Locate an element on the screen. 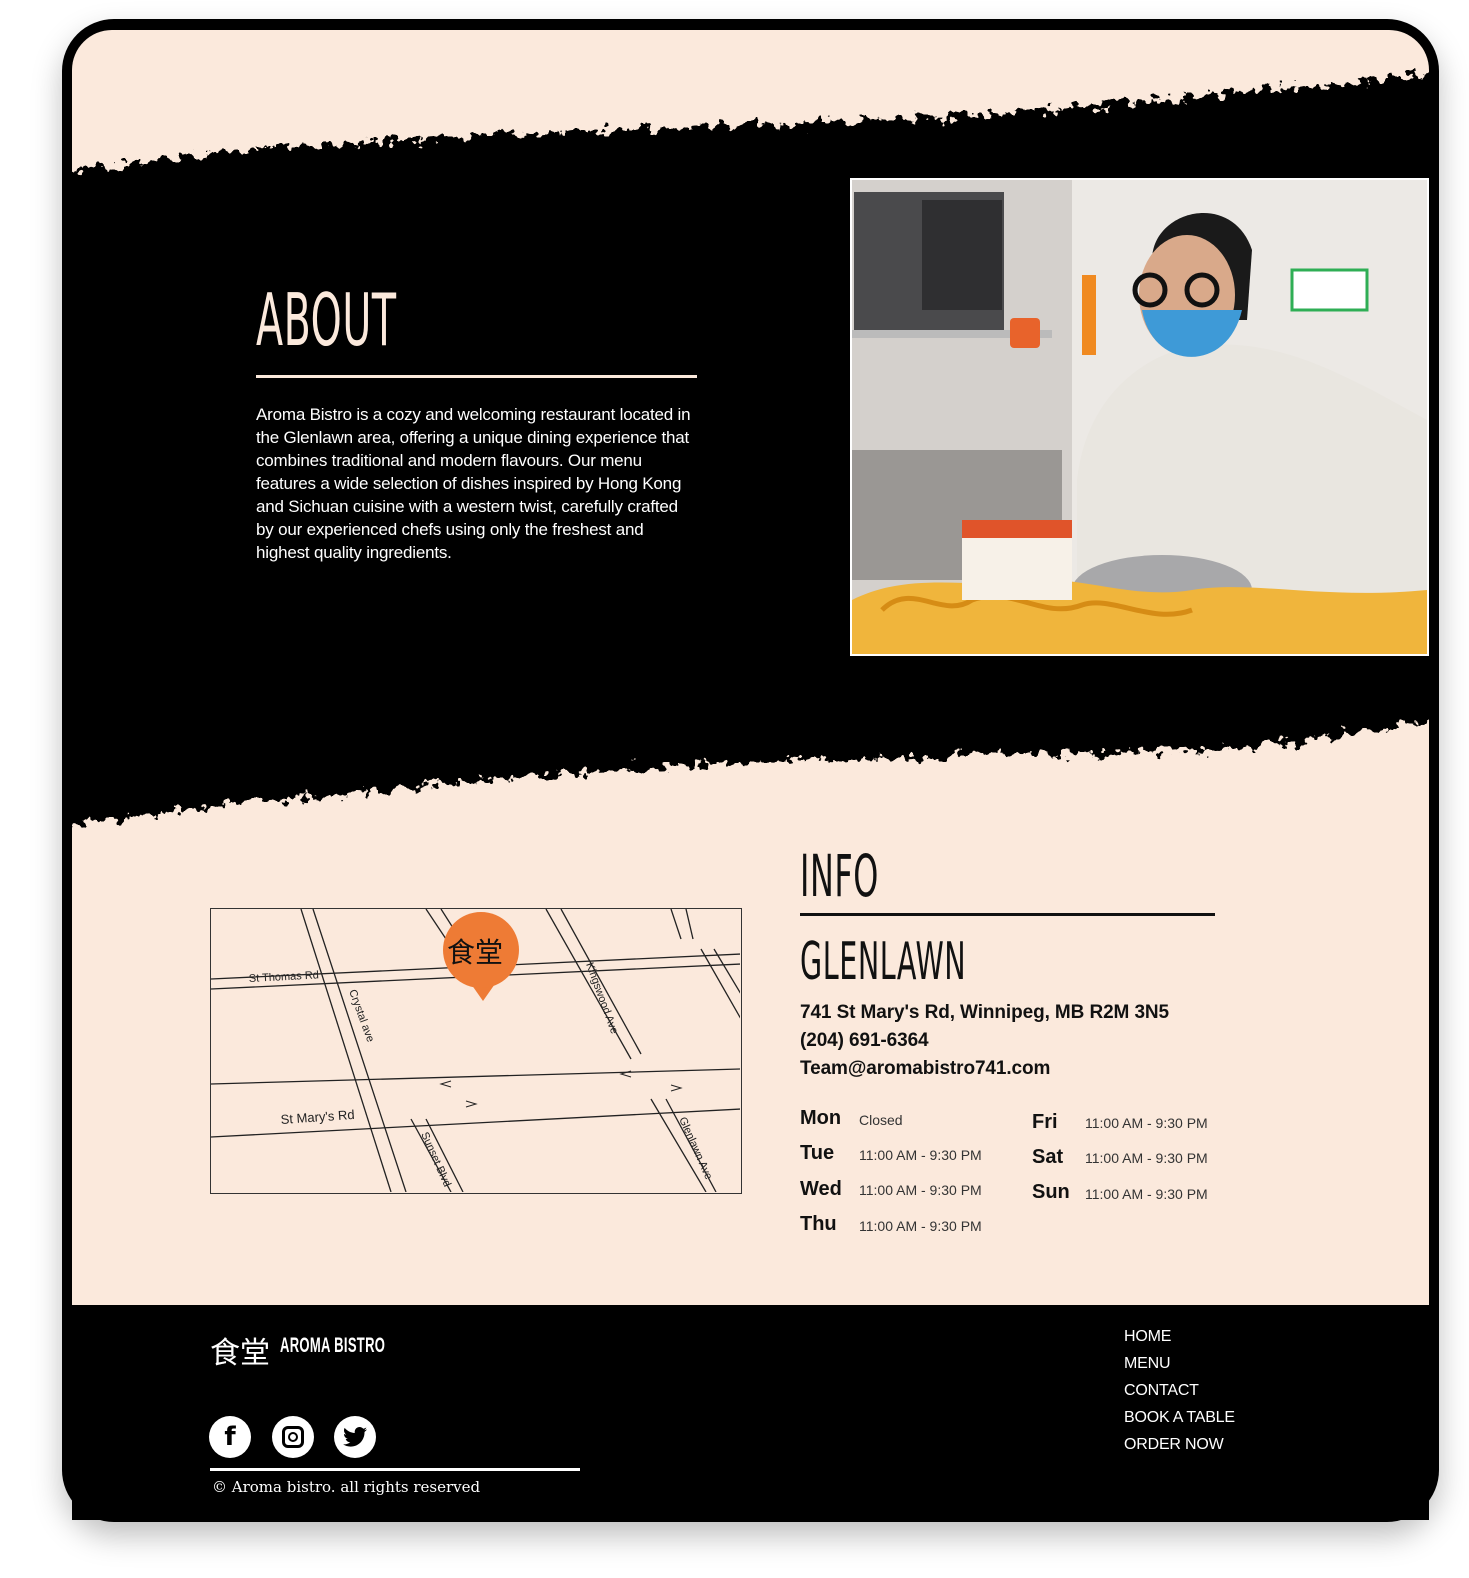 The height and width of the screenshot is (1578, 1469). facebook-link: f is located at coordinates (230, 1437).